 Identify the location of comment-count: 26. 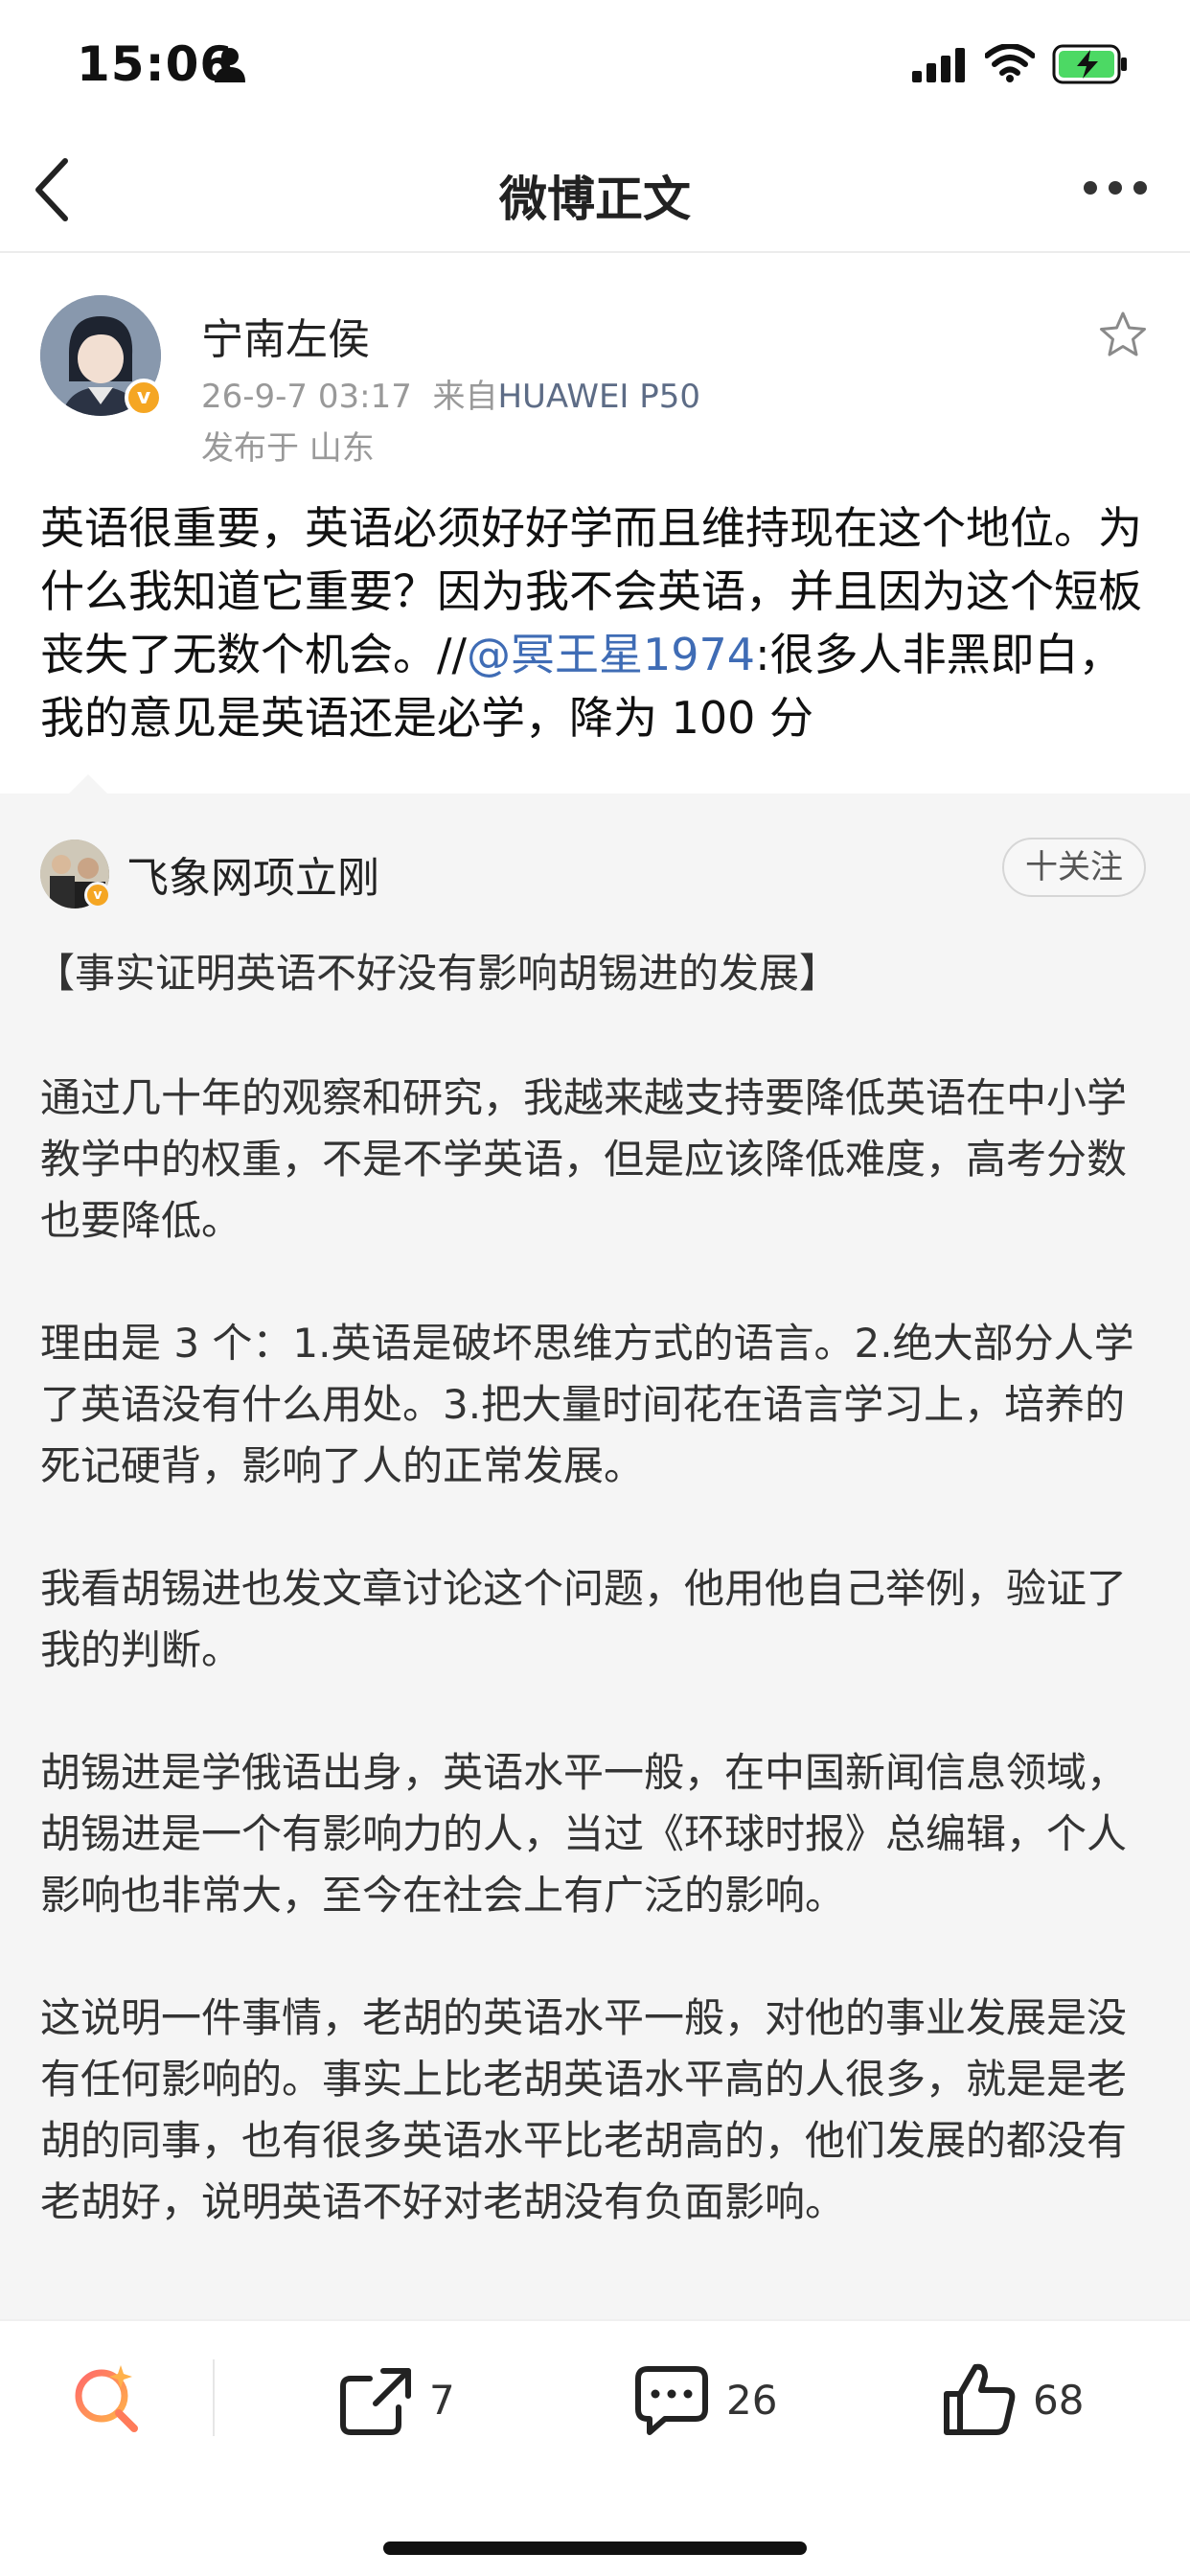
(751, 2400).